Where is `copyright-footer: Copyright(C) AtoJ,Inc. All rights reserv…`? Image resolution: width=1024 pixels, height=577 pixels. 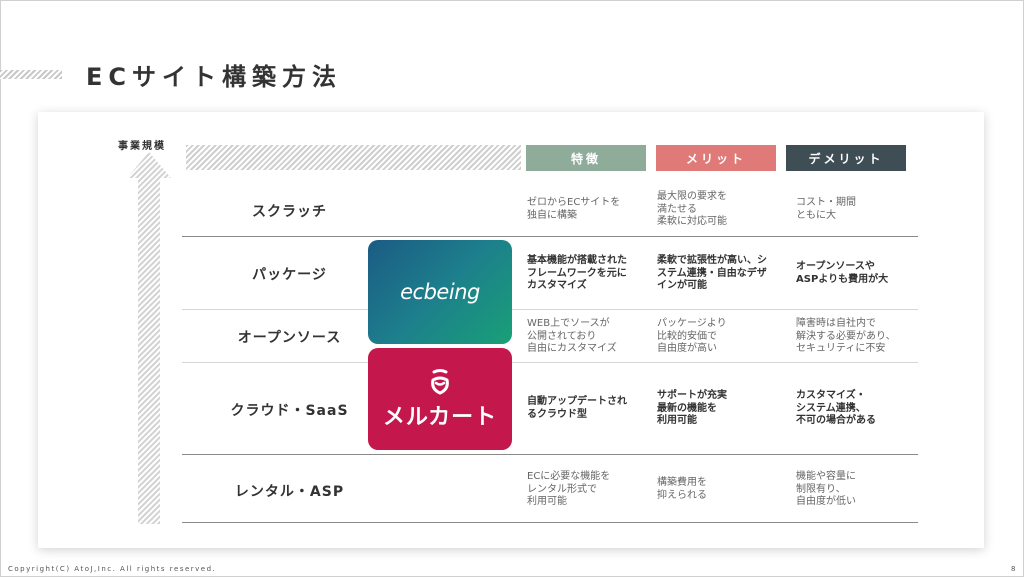 copyright-footer: Copyright(C) AtoJ,Inc. All rights reserv… is located at coordinates (112, 569).